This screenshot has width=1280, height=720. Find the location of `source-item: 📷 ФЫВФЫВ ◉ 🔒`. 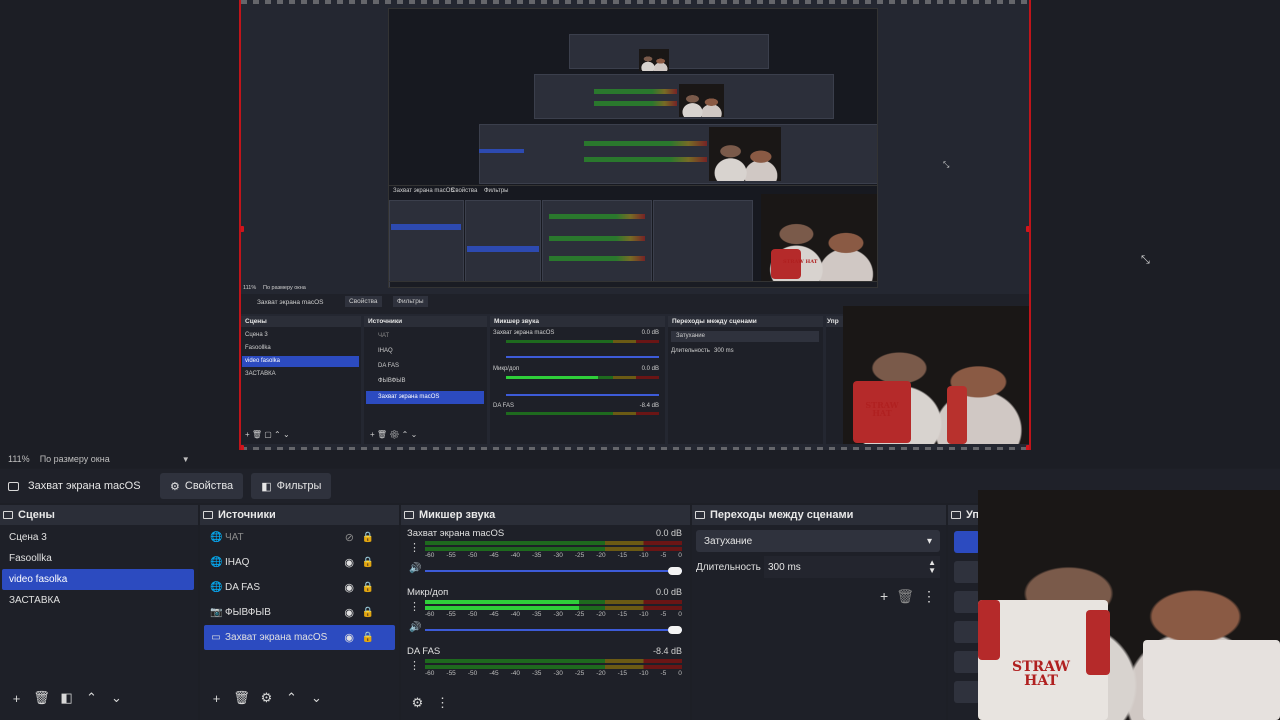

source-item: 📷 ФЫВФЫВ ◉ 🔒 is located at coordinates (299, 612).